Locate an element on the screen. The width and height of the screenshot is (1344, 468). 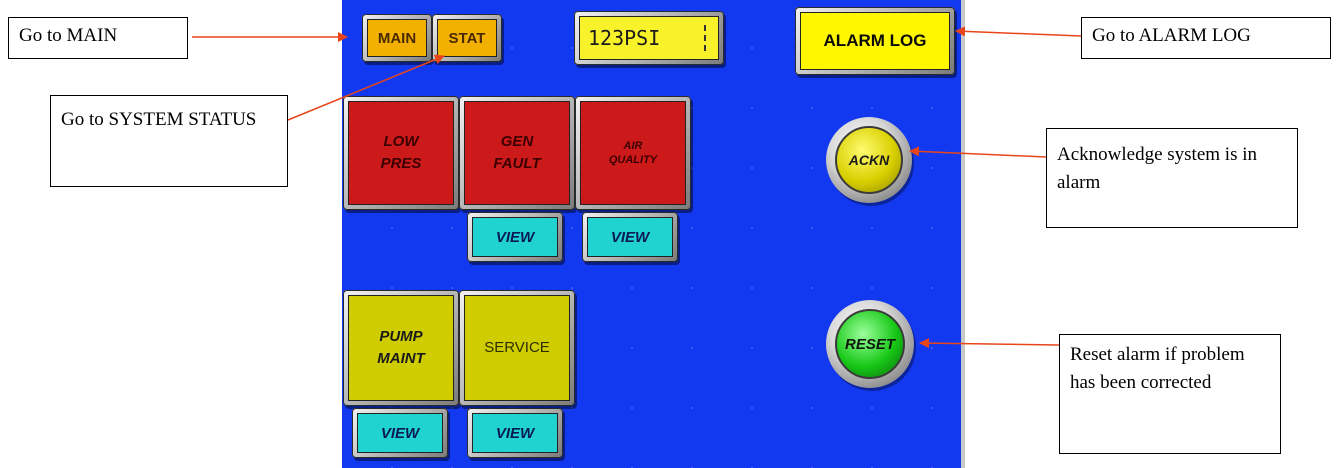
gen-fault-line1: GEN is located at coordinates (517, 141).